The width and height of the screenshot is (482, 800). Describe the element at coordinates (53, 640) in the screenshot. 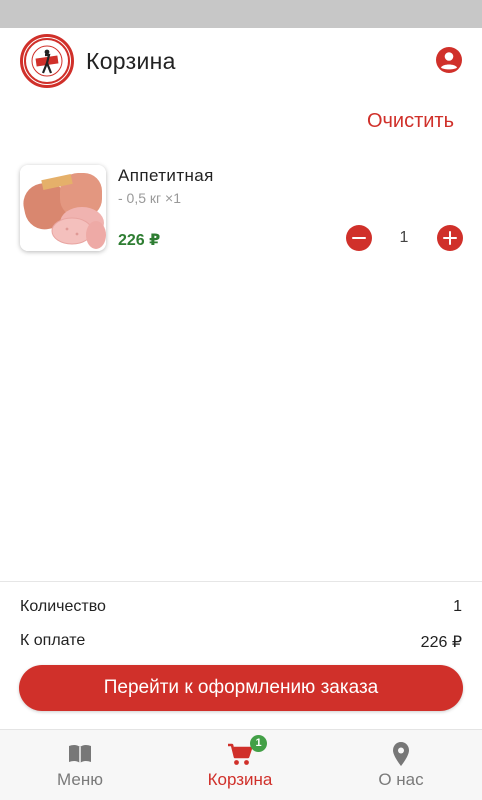

I see `total-label: К оплате` at that location.